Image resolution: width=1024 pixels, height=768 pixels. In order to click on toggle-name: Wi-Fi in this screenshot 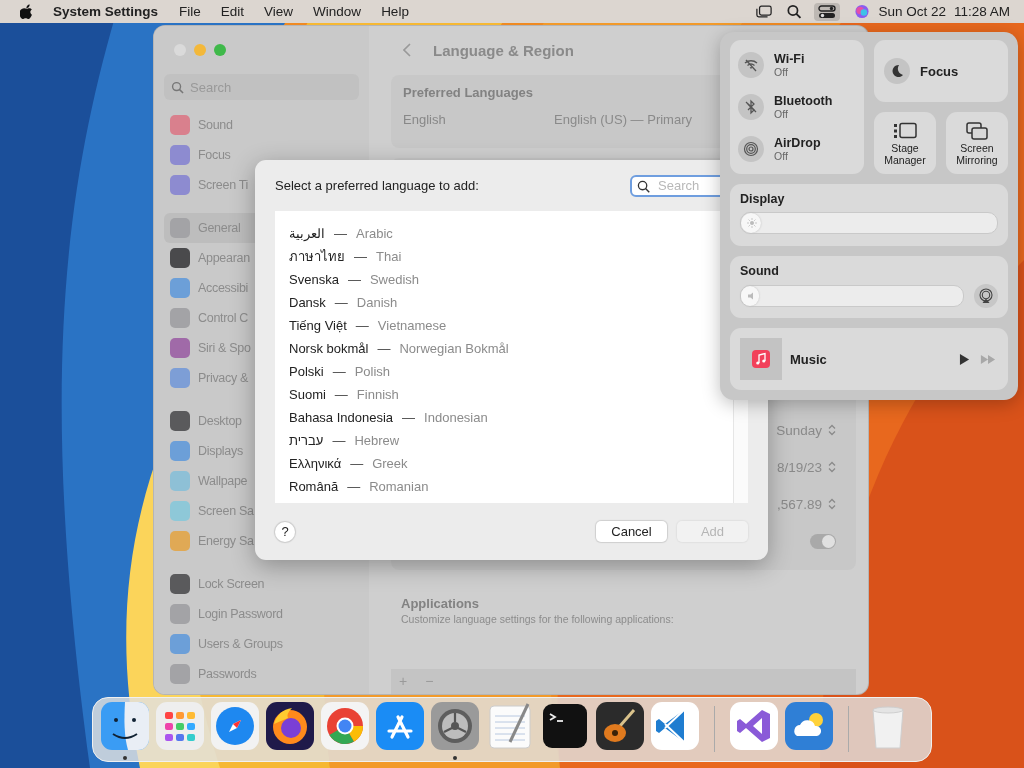, I will do `click(789, 59)`.